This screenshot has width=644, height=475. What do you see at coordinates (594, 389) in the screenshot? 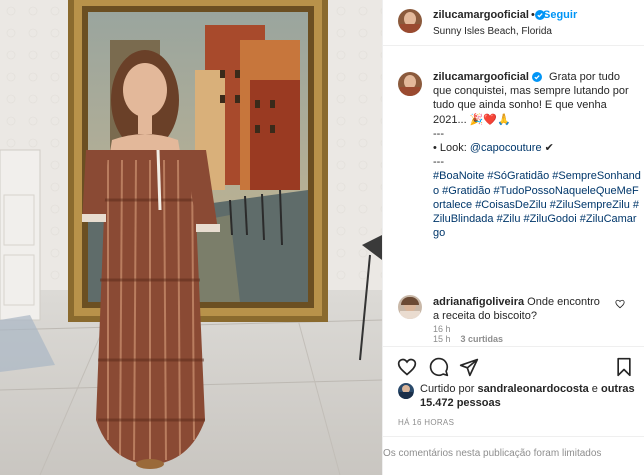
I see `likes-conjunction: e` at bounding box center [594, 389].